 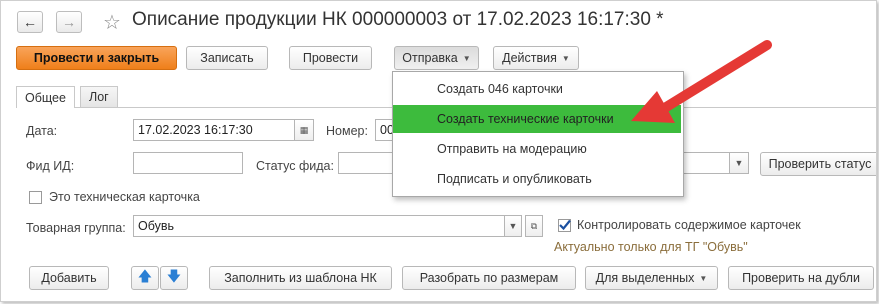 I want to click on date-field: 17.02.2023 16:17:30, so click(x=214, y=130).